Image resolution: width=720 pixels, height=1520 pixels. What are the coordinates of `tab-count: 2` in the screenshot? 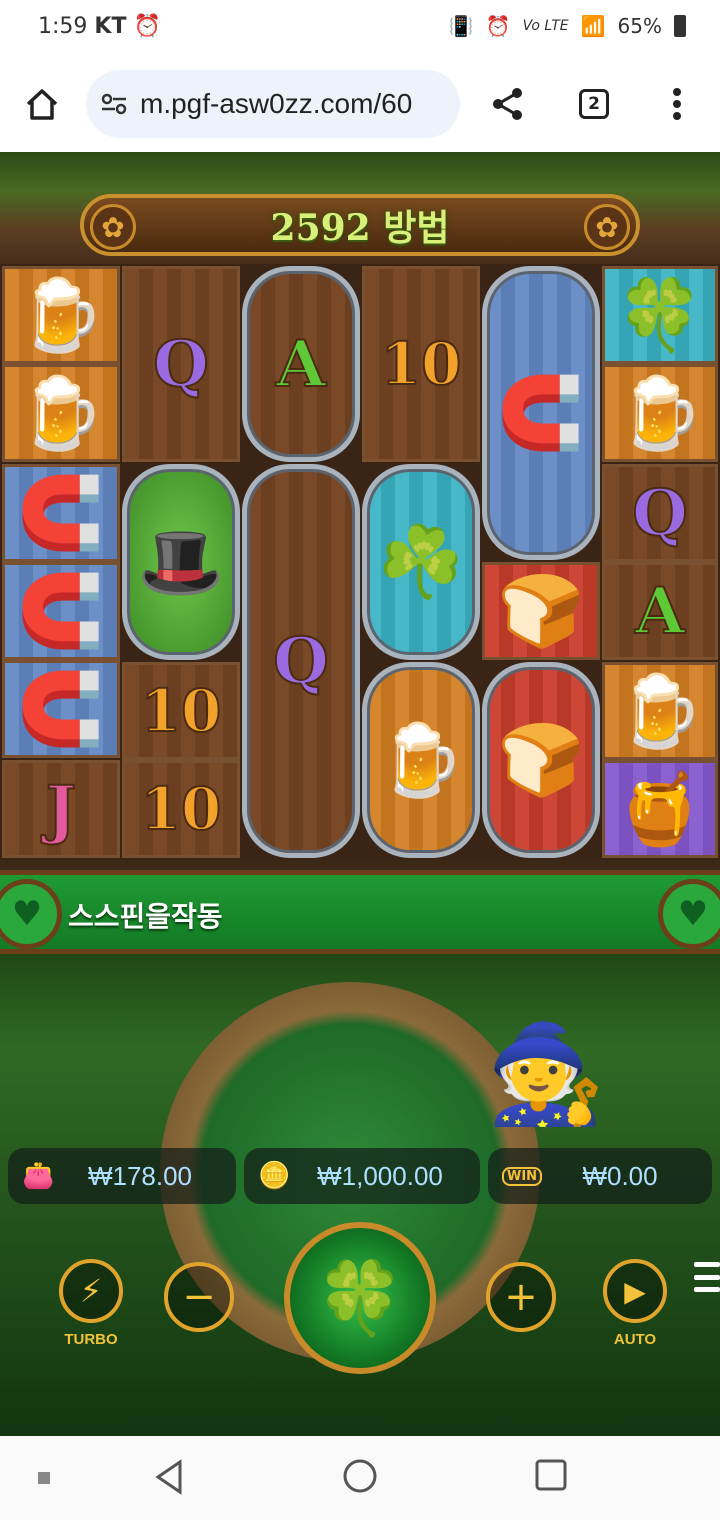 It's located at (594, 104).